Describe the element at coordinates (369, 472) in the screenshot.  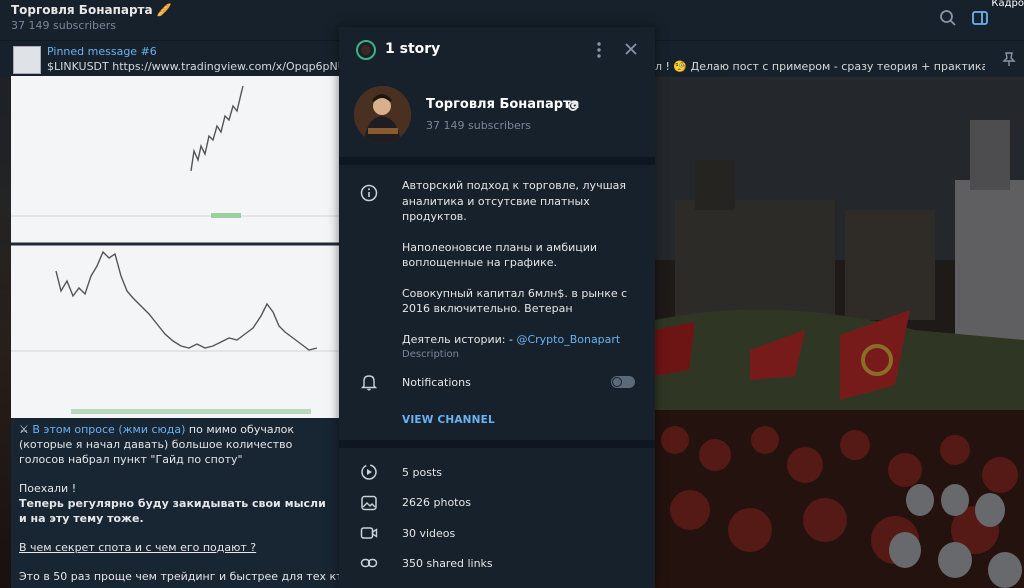
I see `story-icon` at that location.